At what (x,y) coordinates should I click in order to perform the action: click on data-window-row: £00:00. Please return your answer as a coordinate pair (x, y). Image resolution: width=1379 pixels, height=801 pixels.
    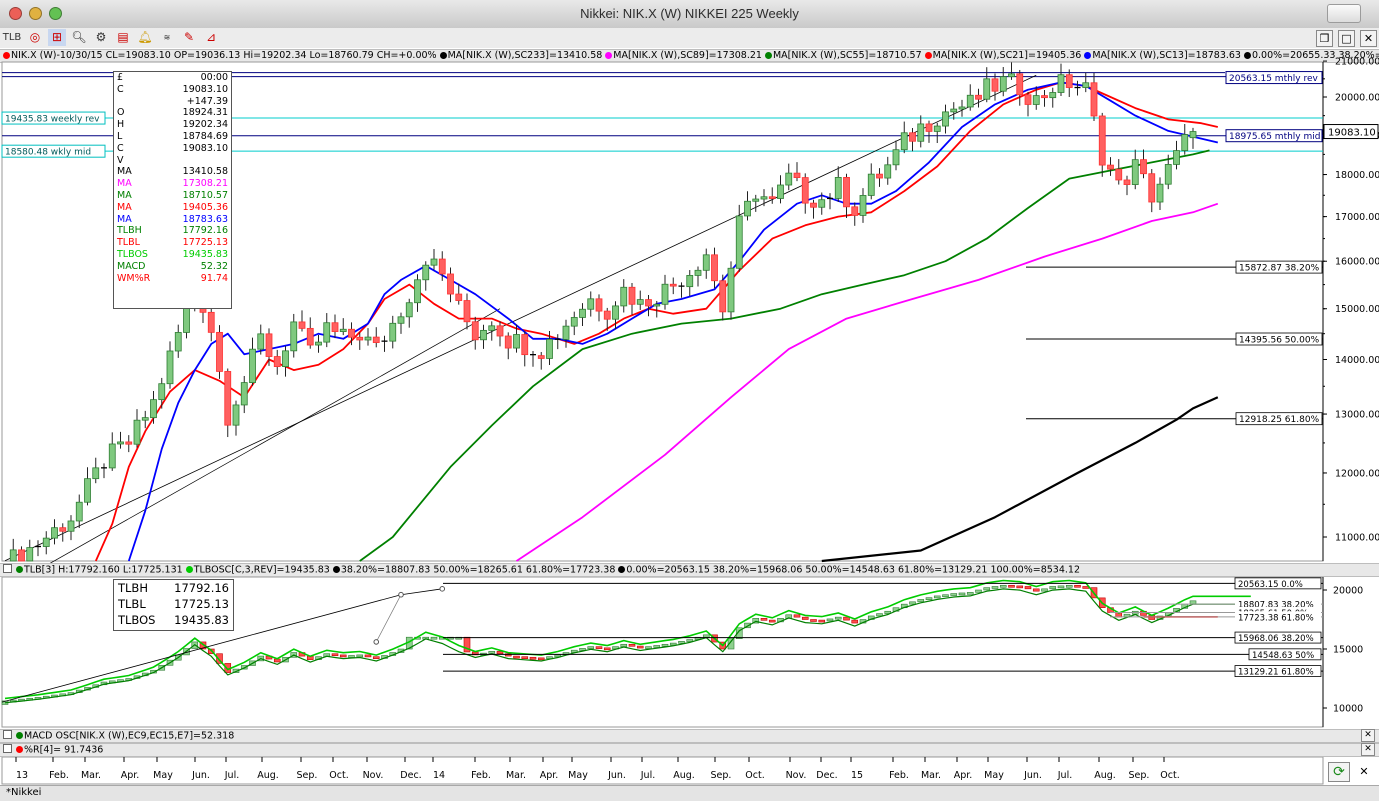
    Looking at the image, I should click on (172, 78).